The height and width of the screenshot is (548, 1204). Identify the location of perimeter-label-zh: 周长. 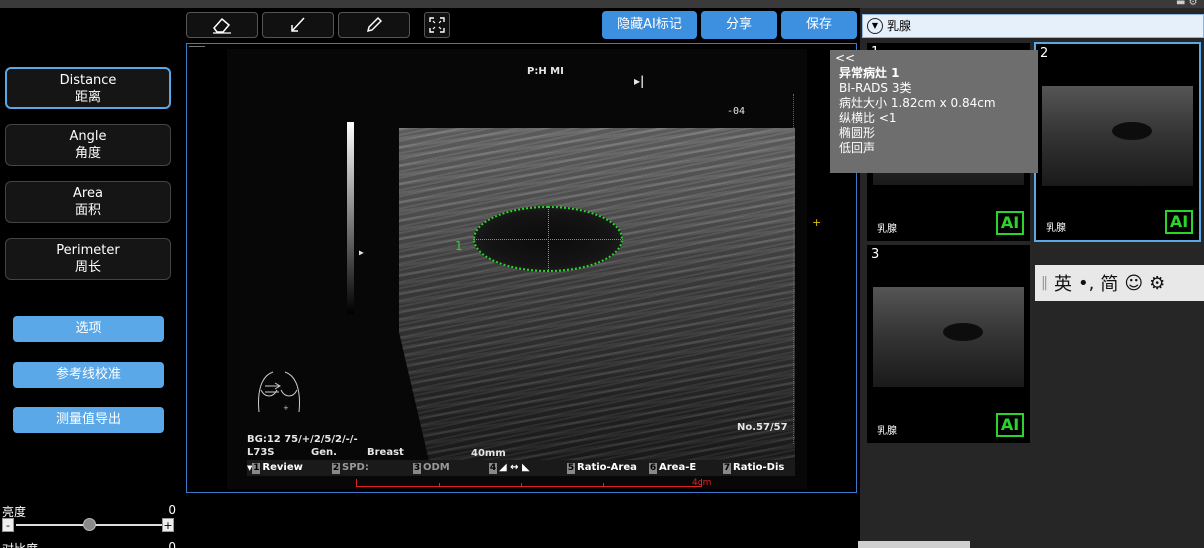
(87, 267).